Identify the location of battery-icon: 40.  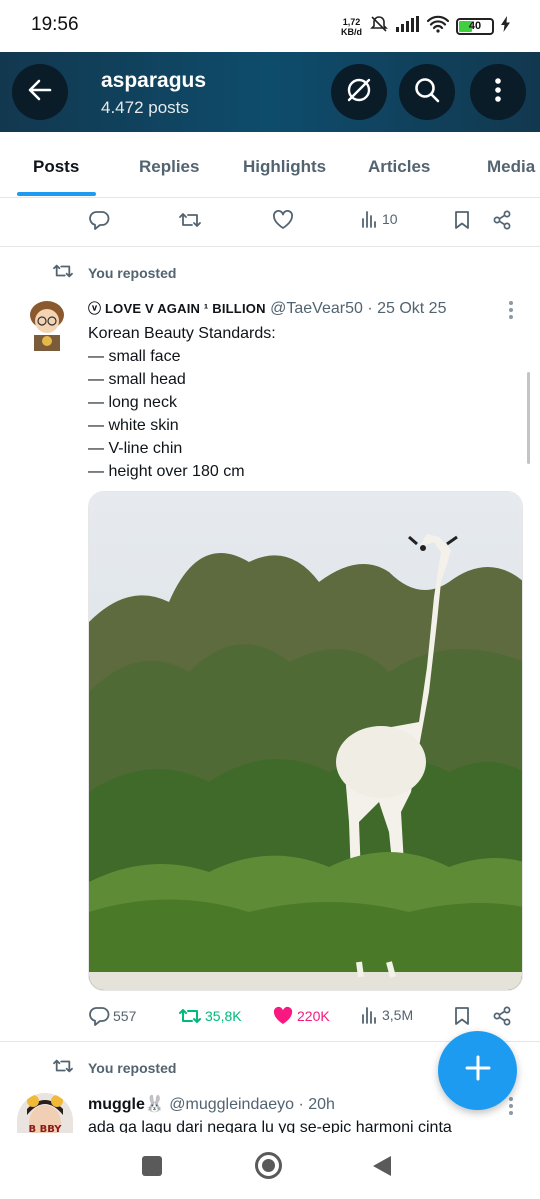
(475, 26).